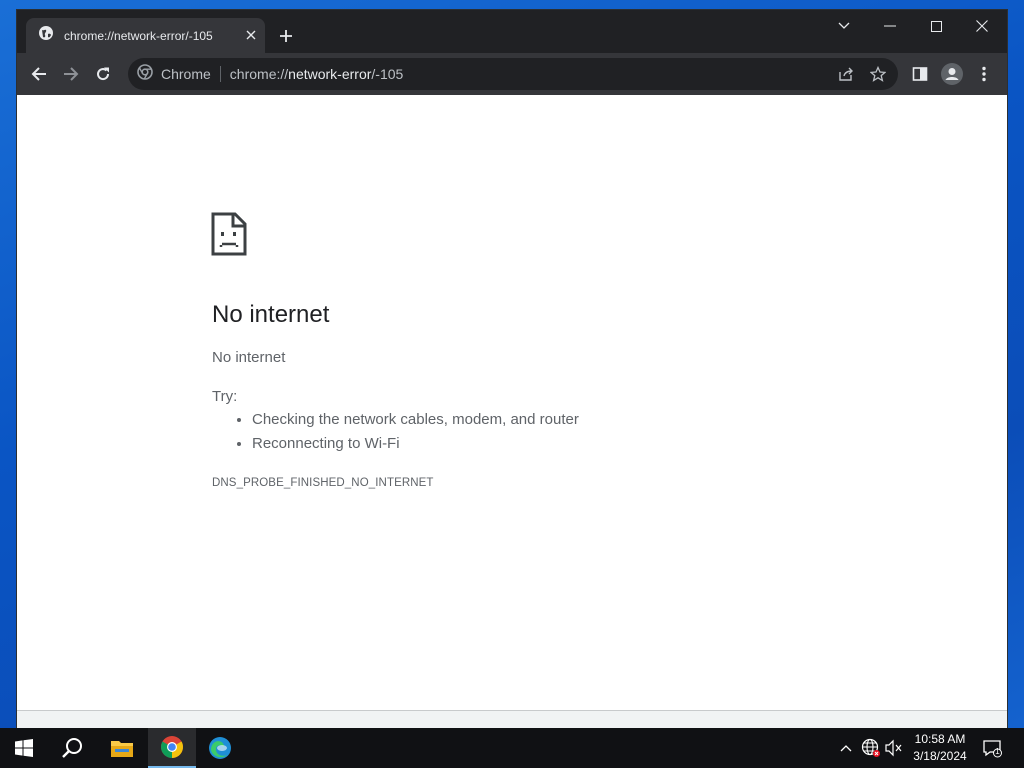  What do you see at coordinates (846, 74) in the screenshot?
I see `share-icon` at bounding box center [846, 74].